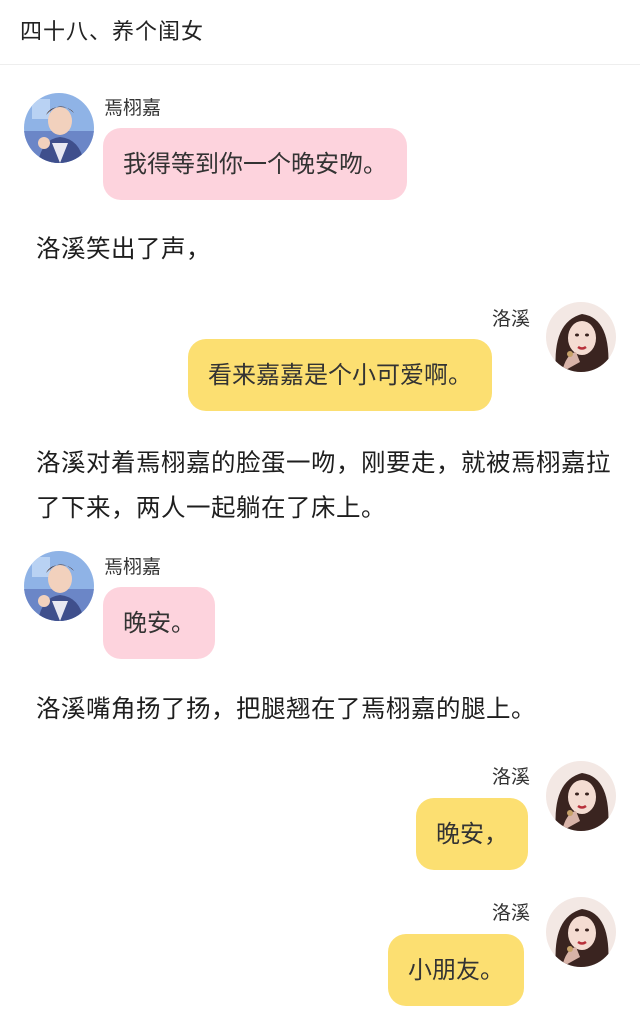 This screenshot has height=1034, width=640. I want to click on chat-bubble: 看来嘉嘉是个小可爱啊。, so click(340, 375).